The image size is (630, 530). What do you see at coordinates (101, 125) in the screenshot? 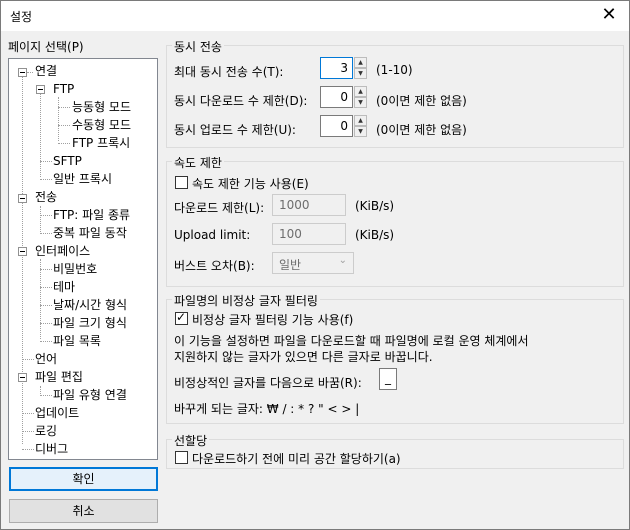
I see `tree-item-passive-mode: 수동형 모드` at bounding box center [101, 125].